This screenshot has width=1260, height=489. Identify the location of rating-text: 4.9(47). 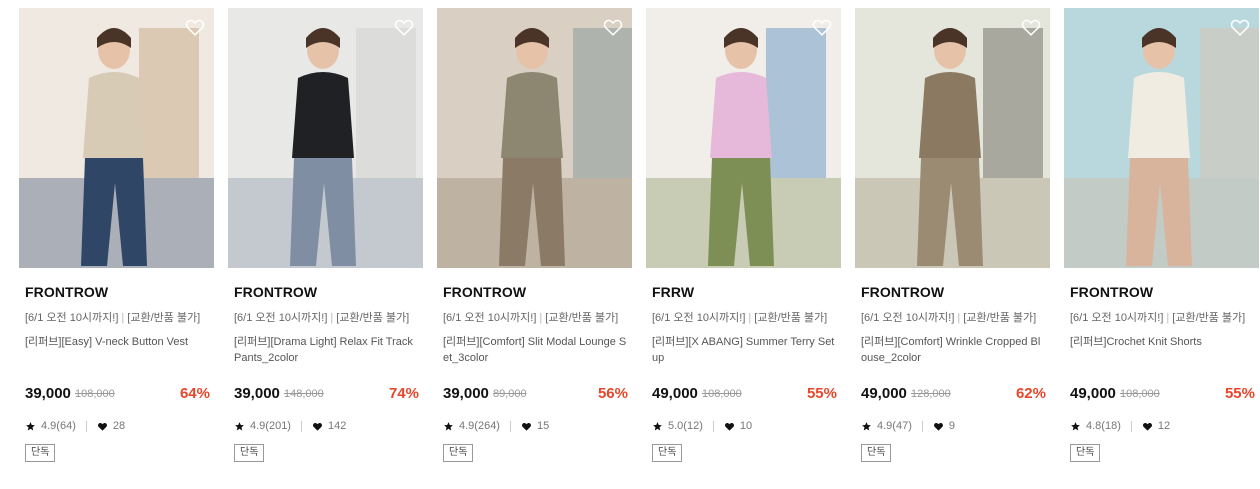
(894, 426).